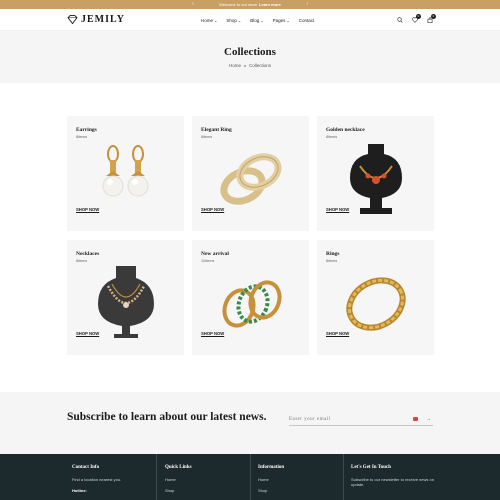 This screenshot has width=500, height=500. I want to click on nav-label: Home, so click(207, 20).